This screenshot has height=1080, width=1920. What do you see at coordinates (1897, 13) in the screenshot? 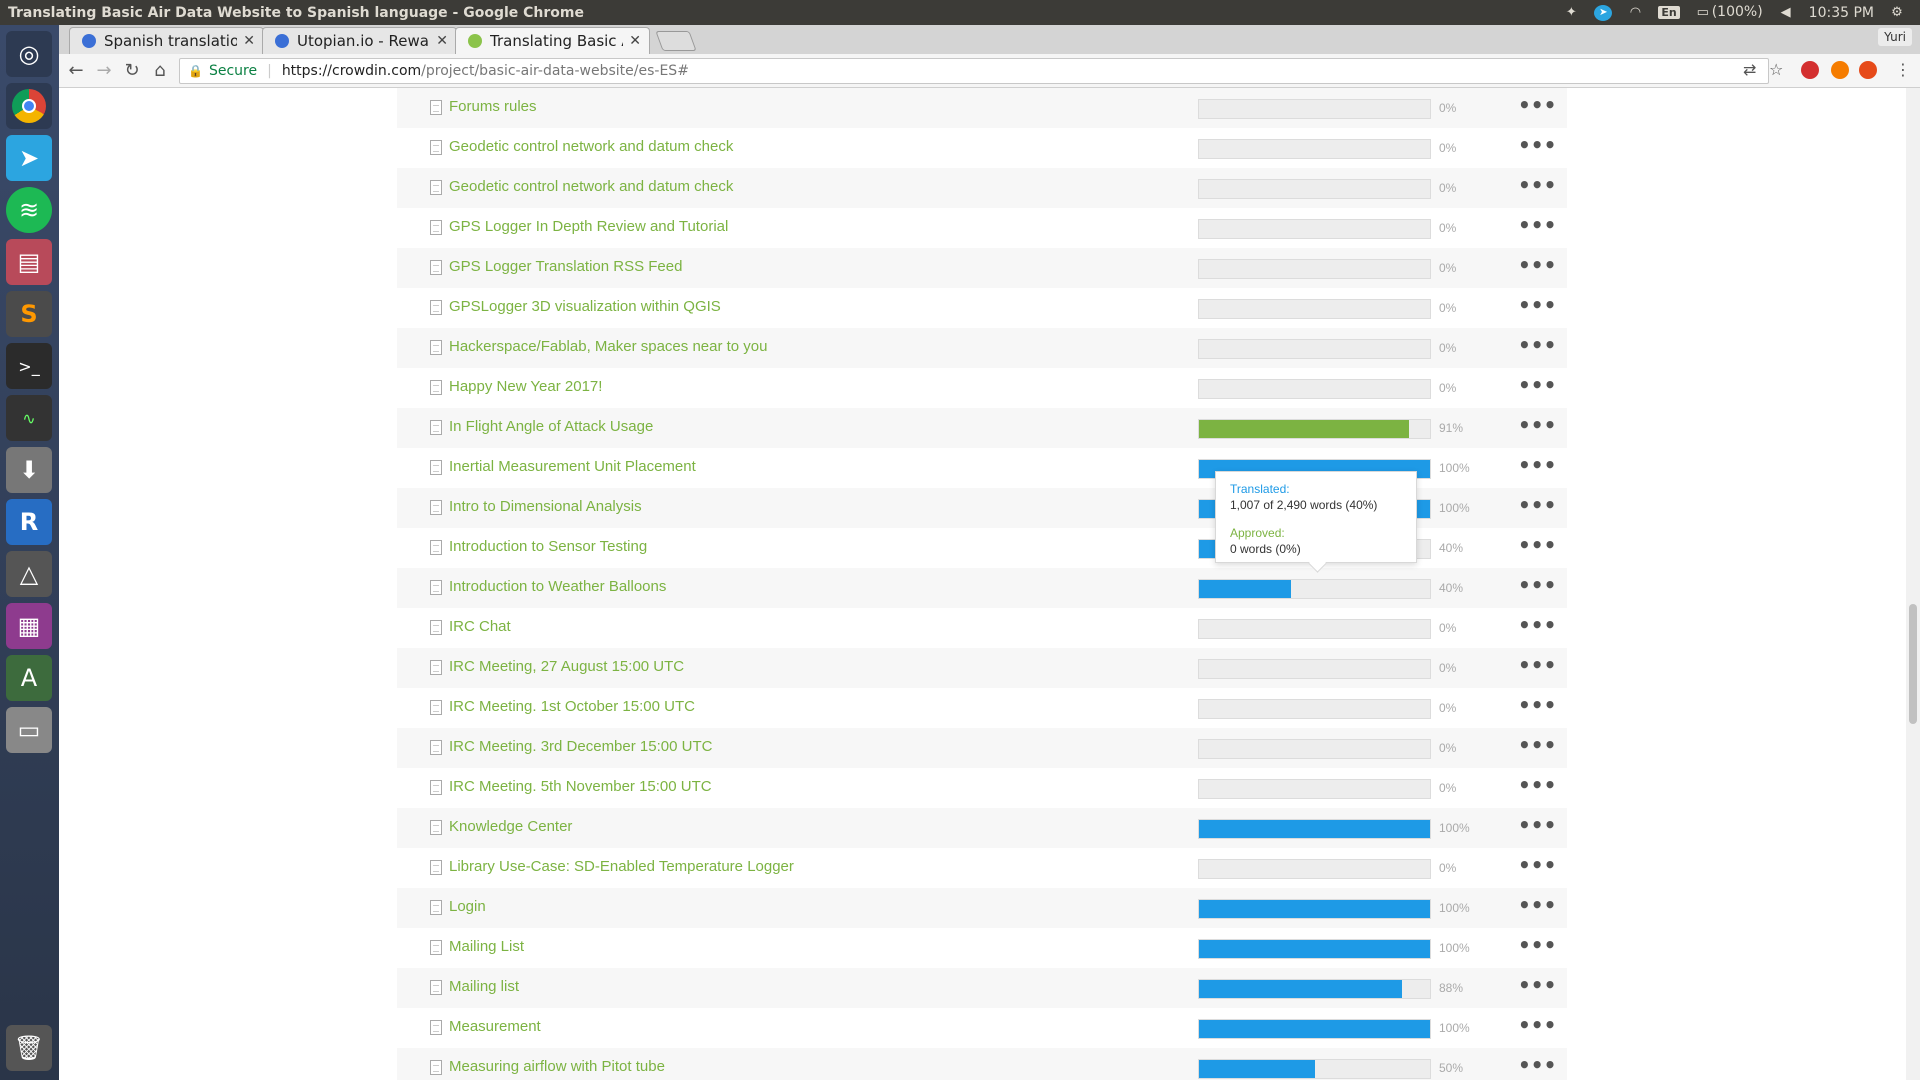
I see `settings-gear-icon: ⚙` at bounding box center [1897, 13].